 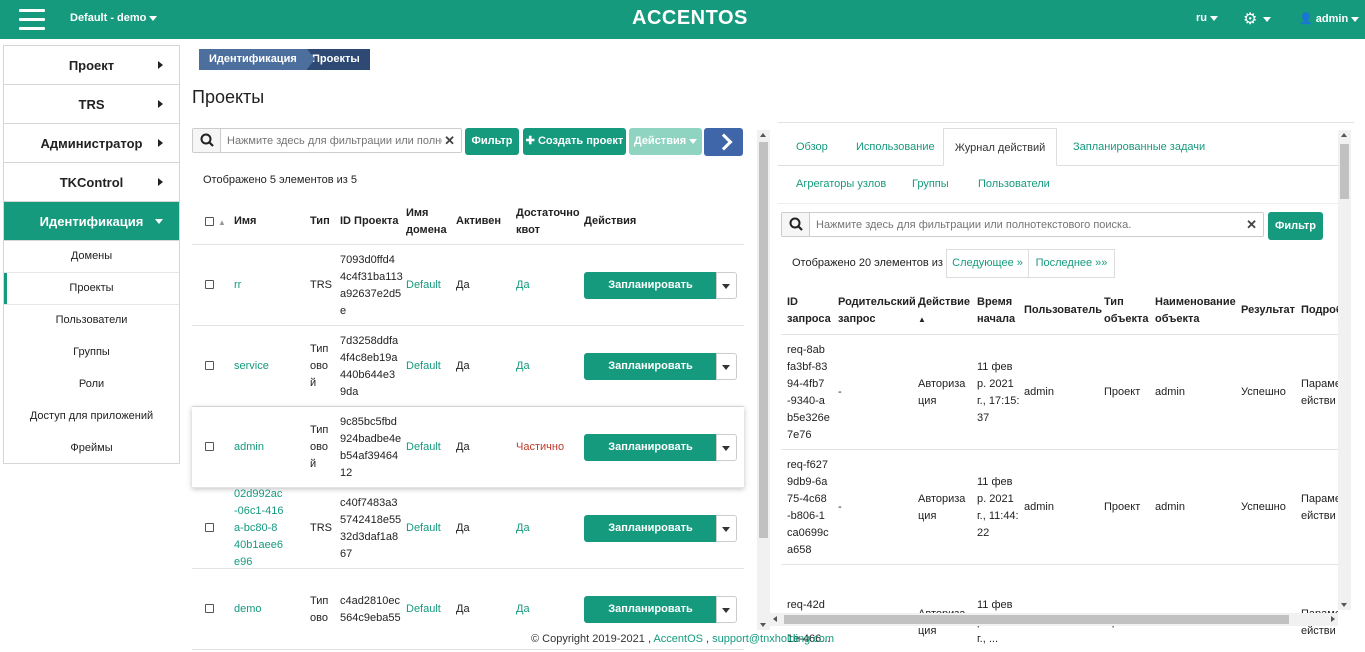 I want to click on sidebar-subitem-frames: Фреймы, so click(x=91, y=449).